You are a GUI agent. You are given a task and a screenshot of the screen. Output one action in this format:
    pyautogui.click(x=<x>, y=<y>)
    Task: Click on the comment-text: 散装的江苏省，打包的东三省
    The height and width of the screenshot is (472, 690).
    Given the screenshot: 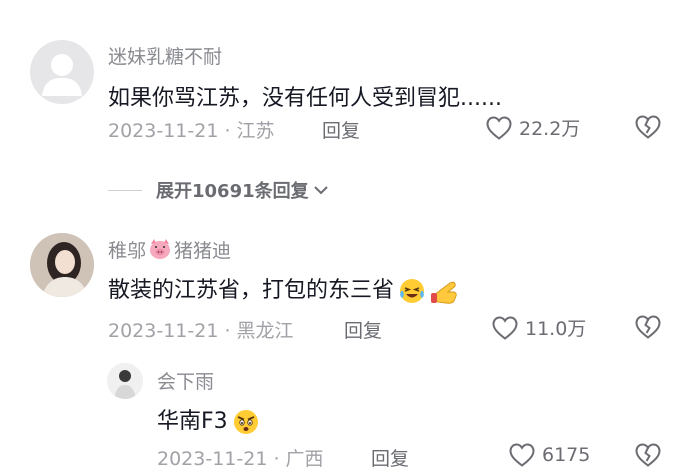 What is the action you would take?
    pyautogui.click(x=284, y=288)
    